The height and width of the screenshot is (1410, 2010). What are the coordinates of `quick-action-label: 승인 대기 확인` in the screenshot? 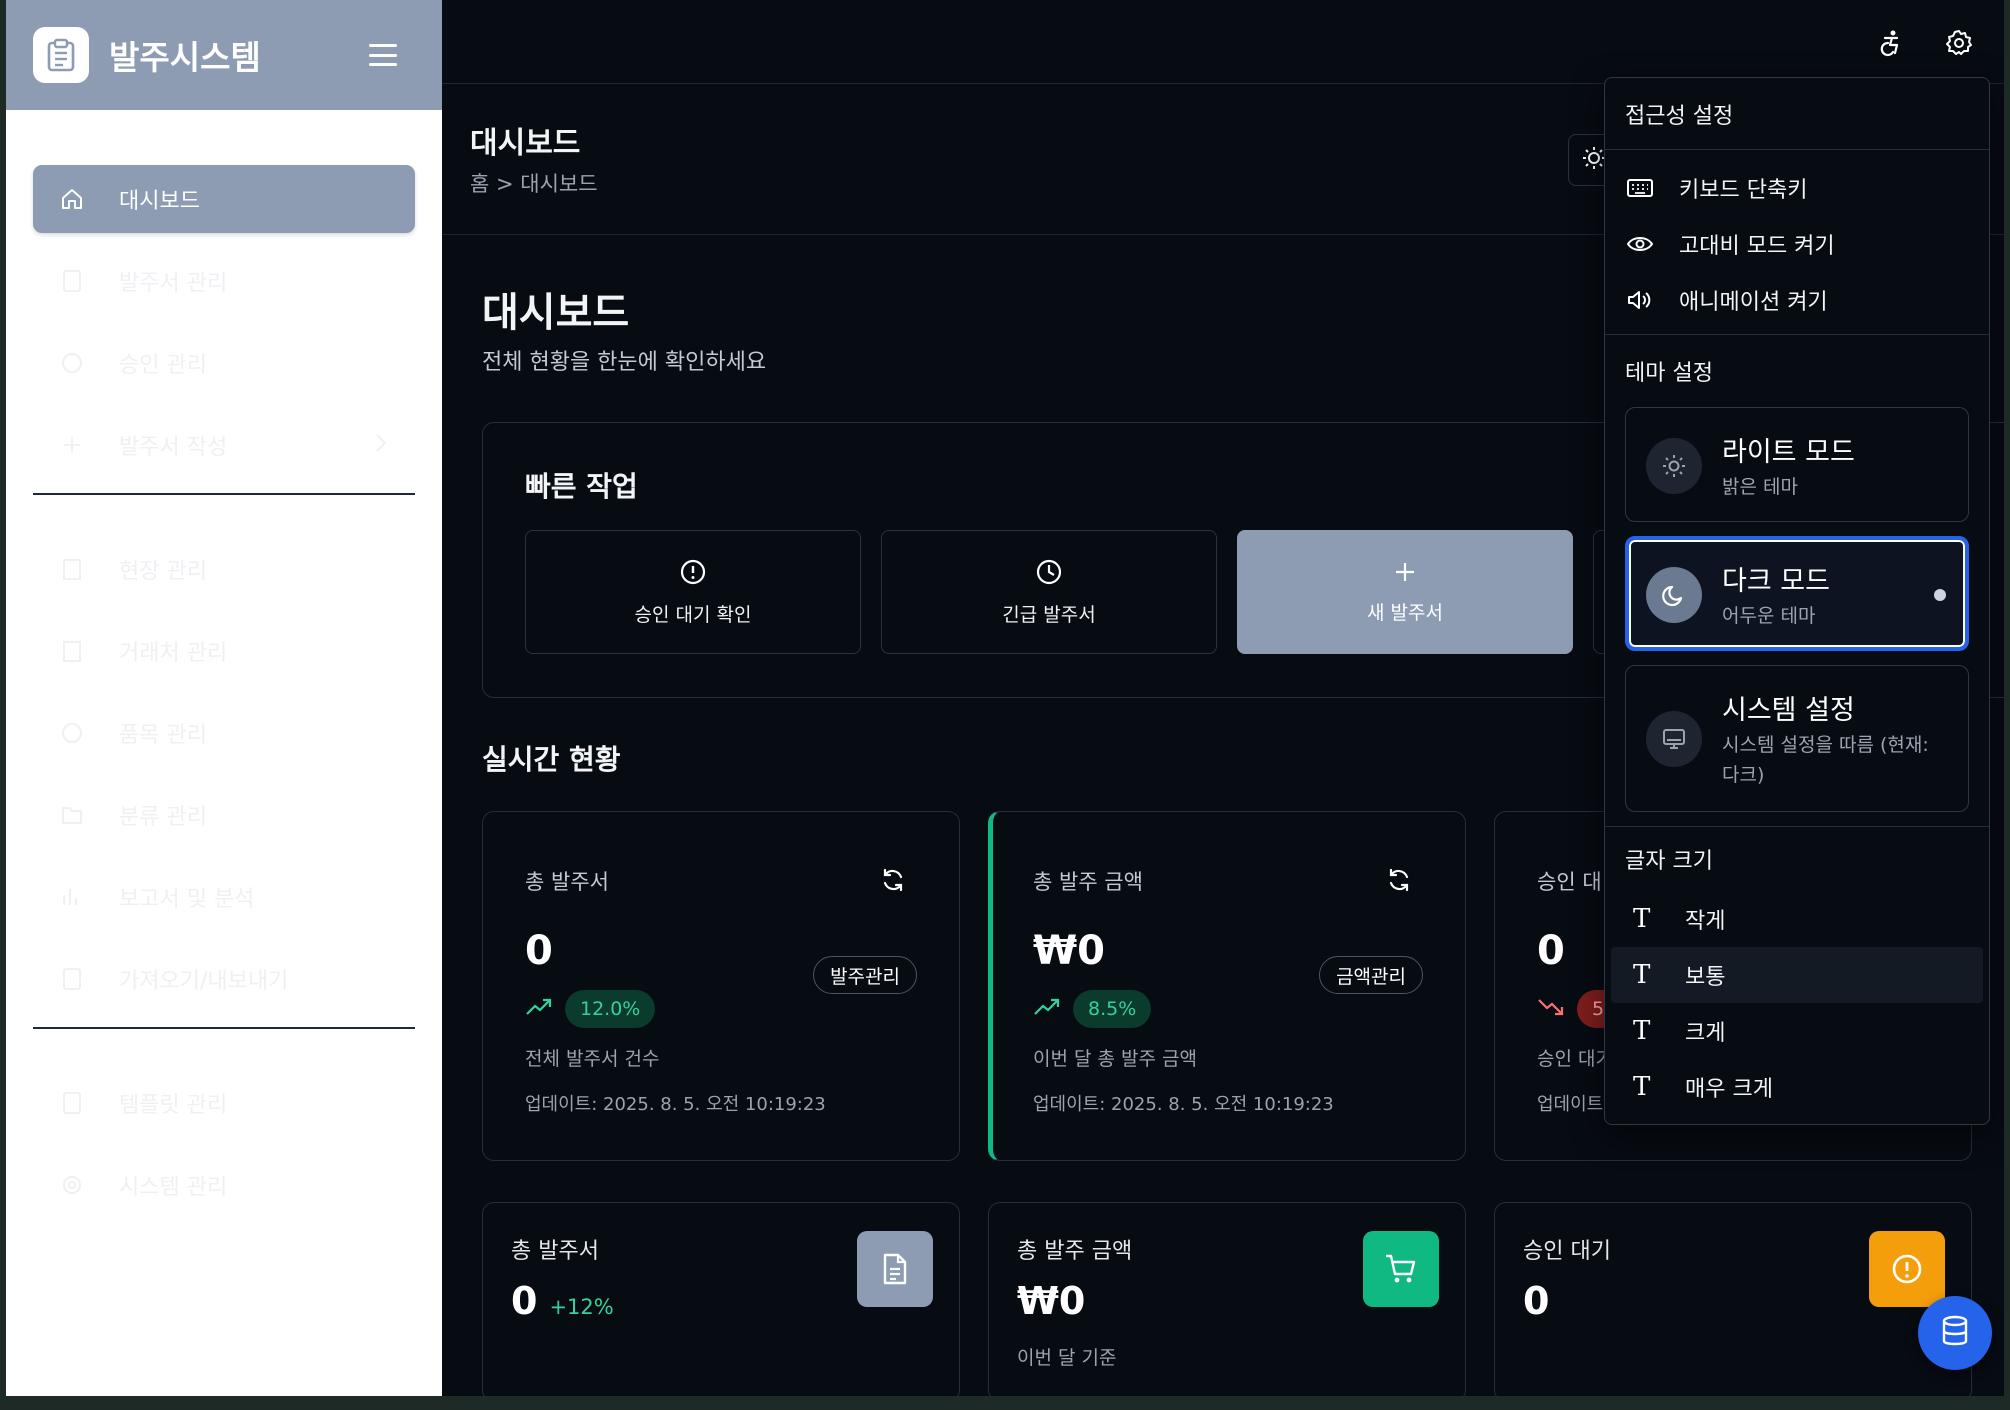 It's located at (693, 614).